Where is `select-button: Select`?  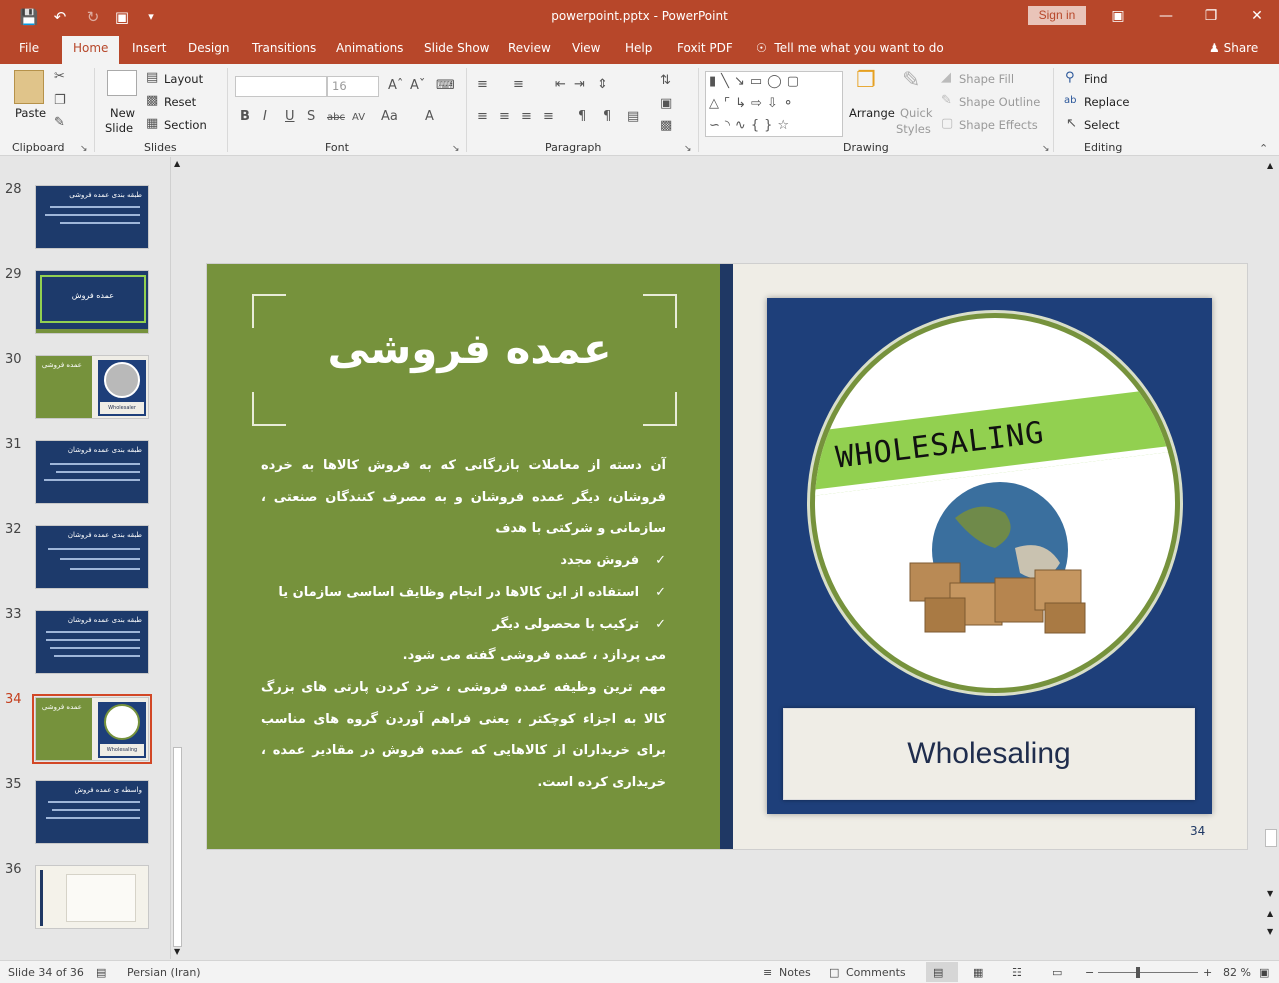 select-button: Select is located at coordinates (1101, 125).